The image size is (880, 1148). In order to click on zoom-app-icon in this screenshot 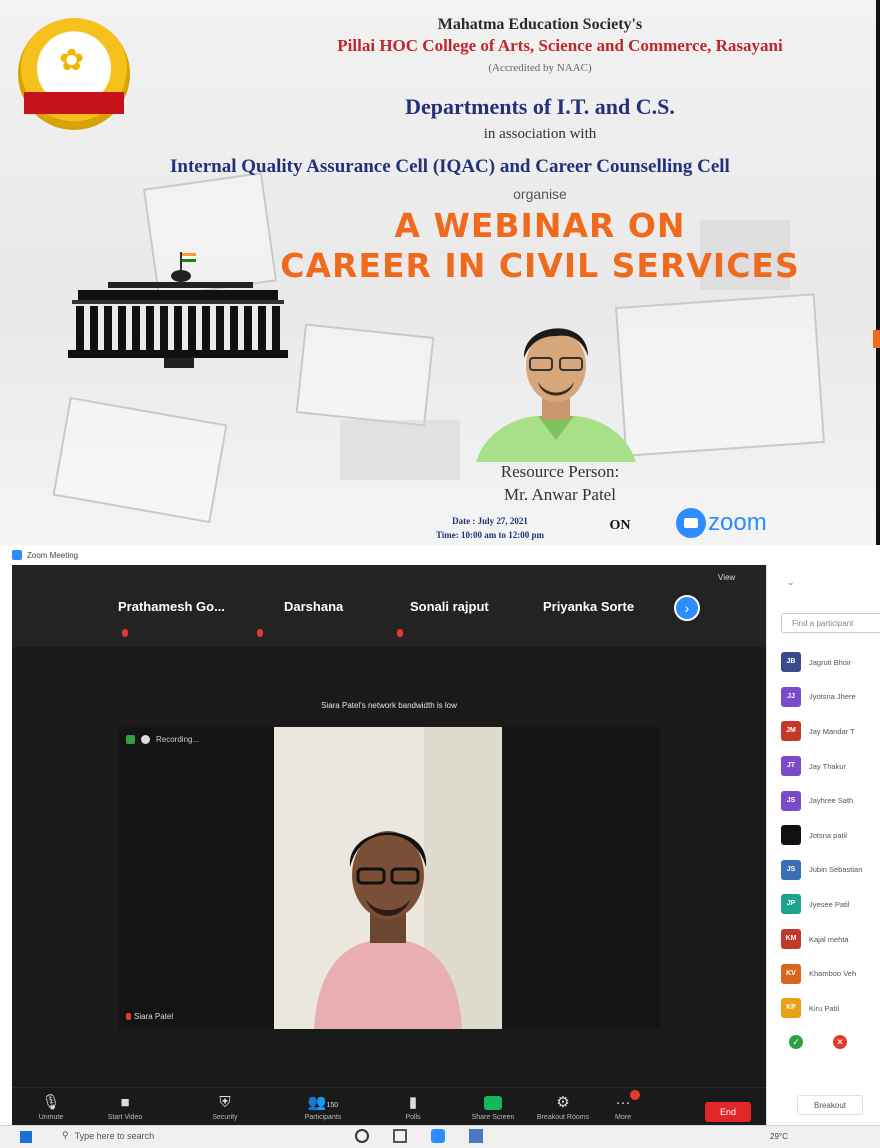, I will do `click(17, 555)`.